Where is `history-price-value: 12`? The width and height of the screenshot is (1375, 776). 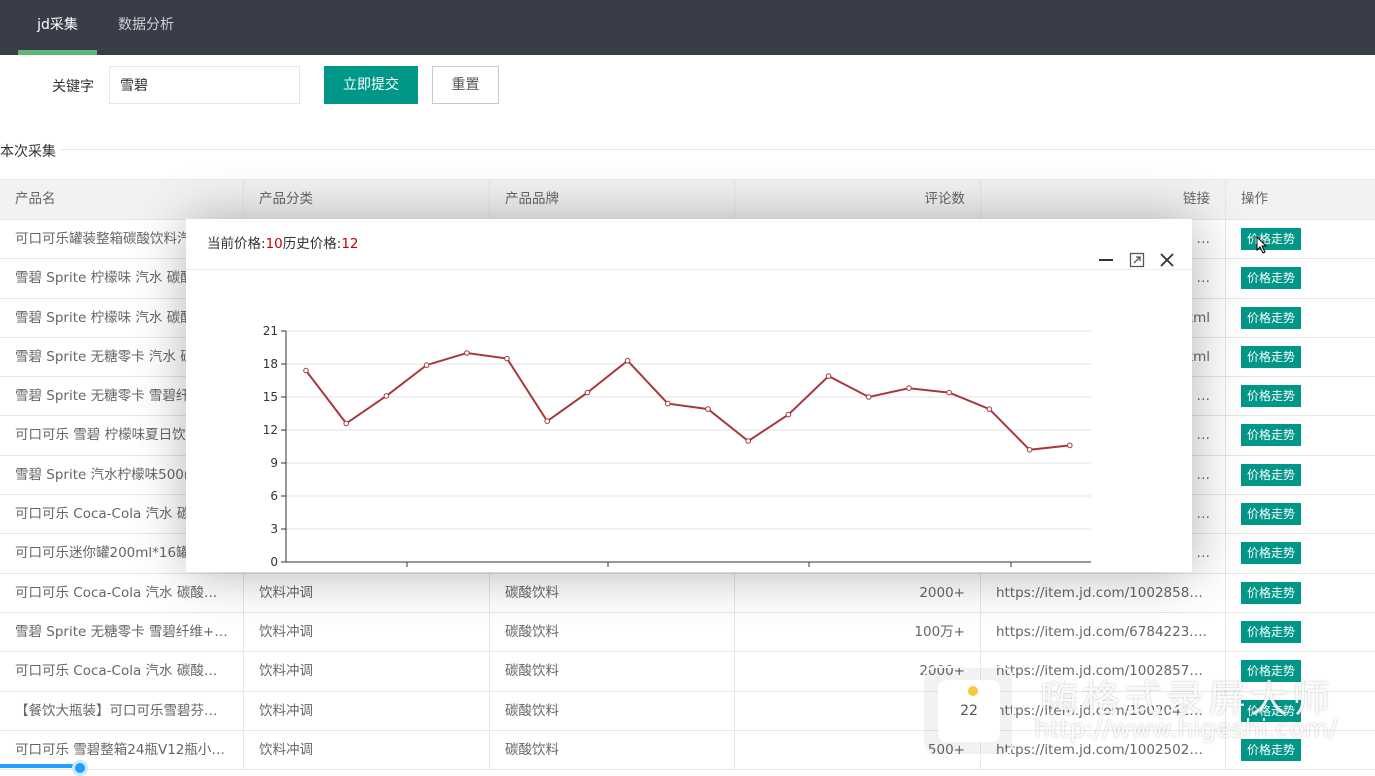
history-price-value: 12 is located at coordinates (350, 244).